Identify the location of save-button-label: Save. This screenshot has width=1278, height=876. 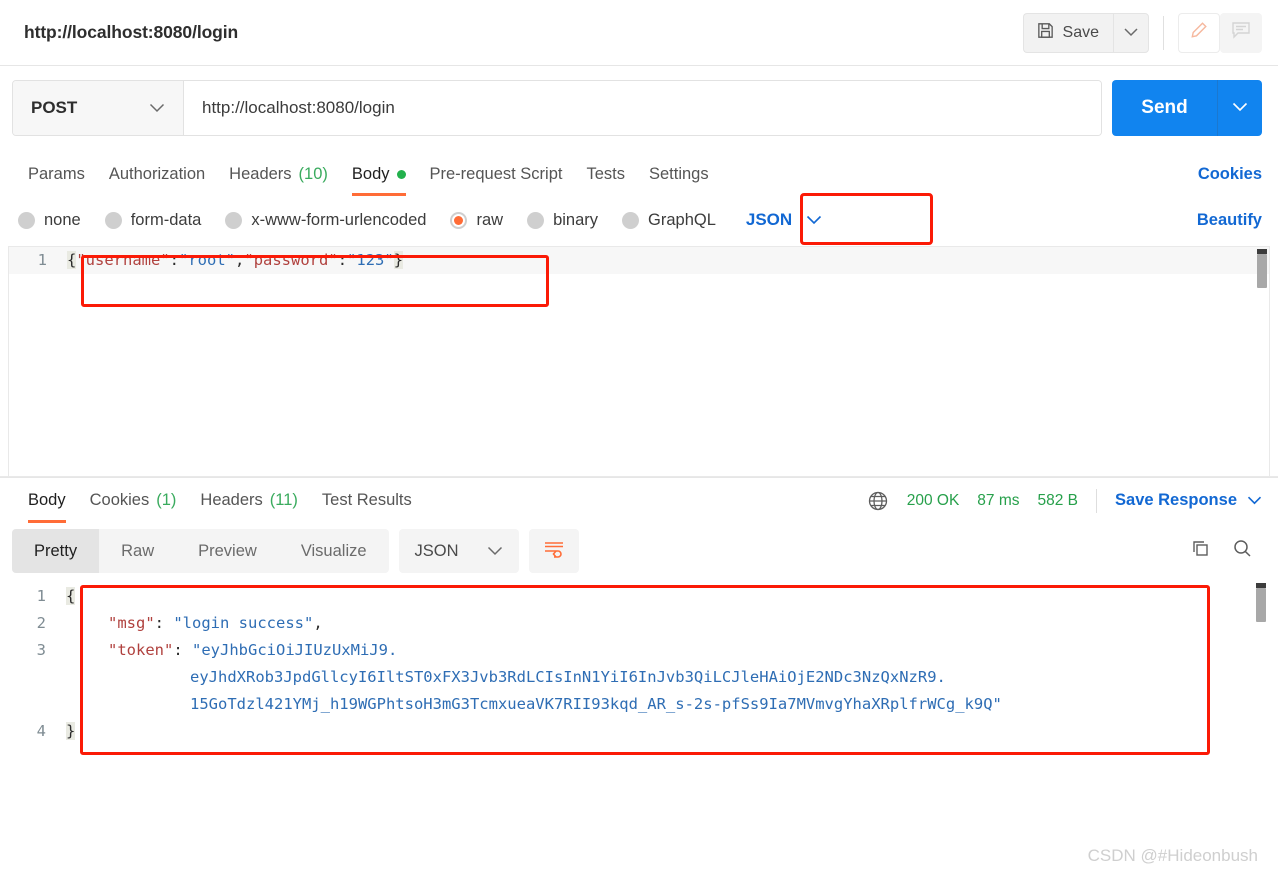
(1080, 32).